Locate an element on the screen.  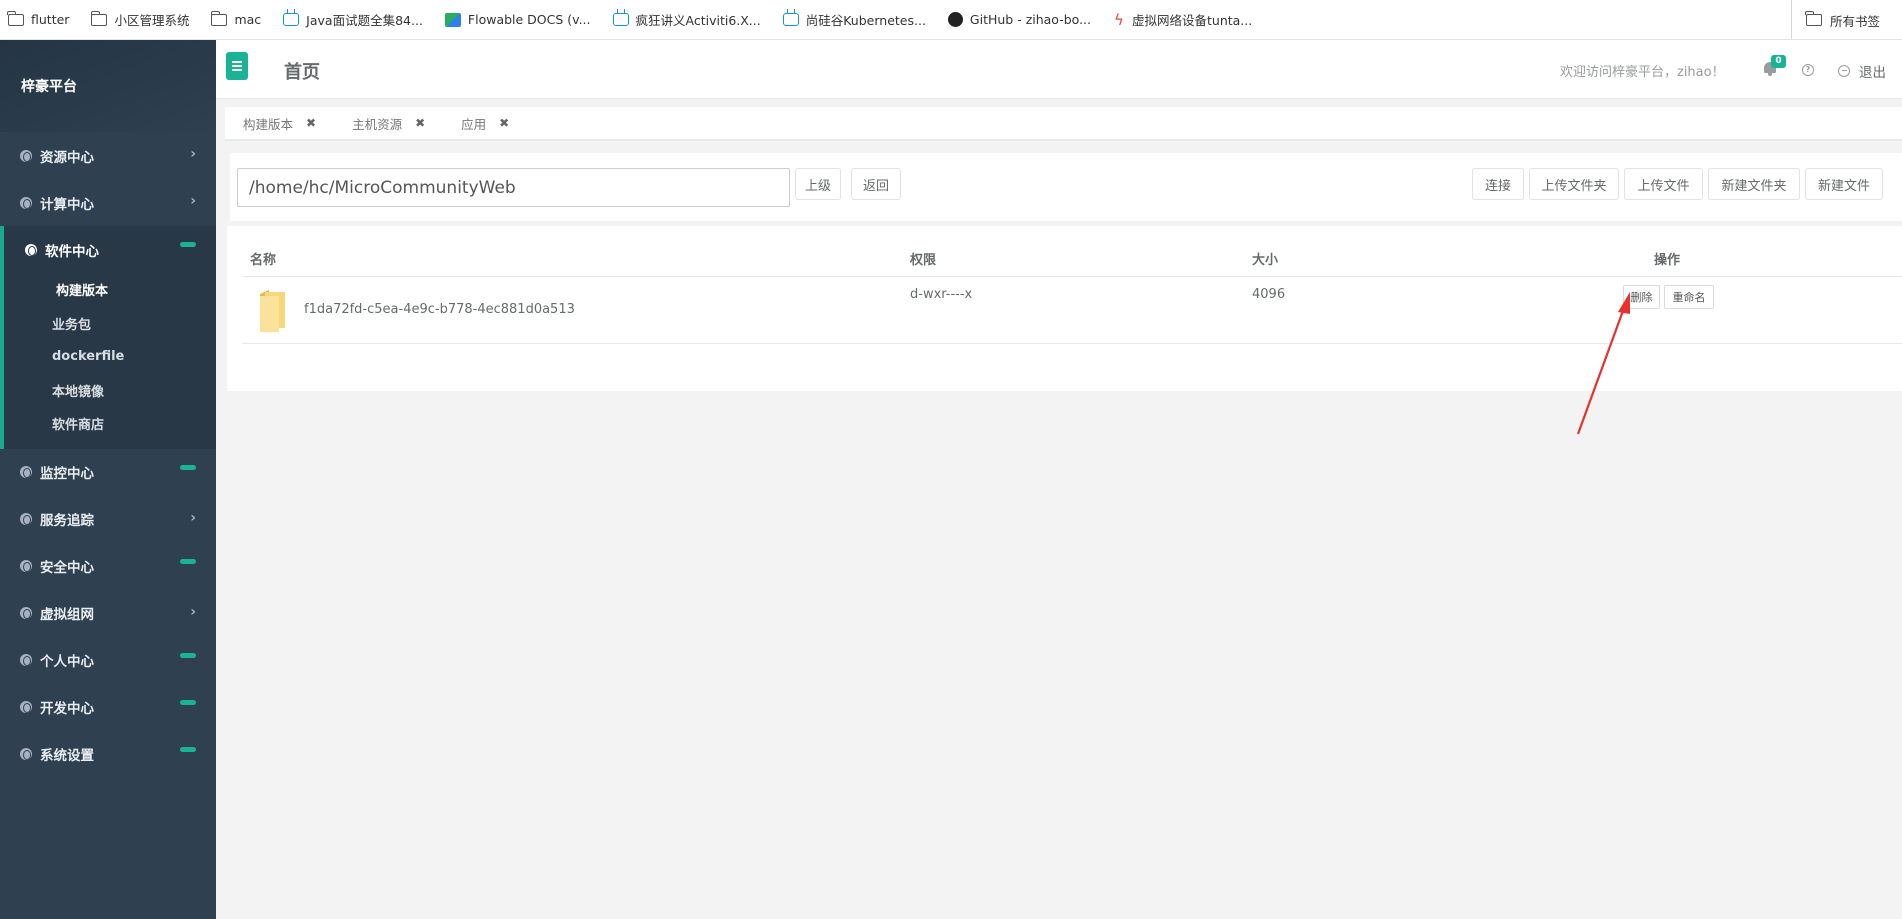
flowable-icon is located at coordinates (452, 19).